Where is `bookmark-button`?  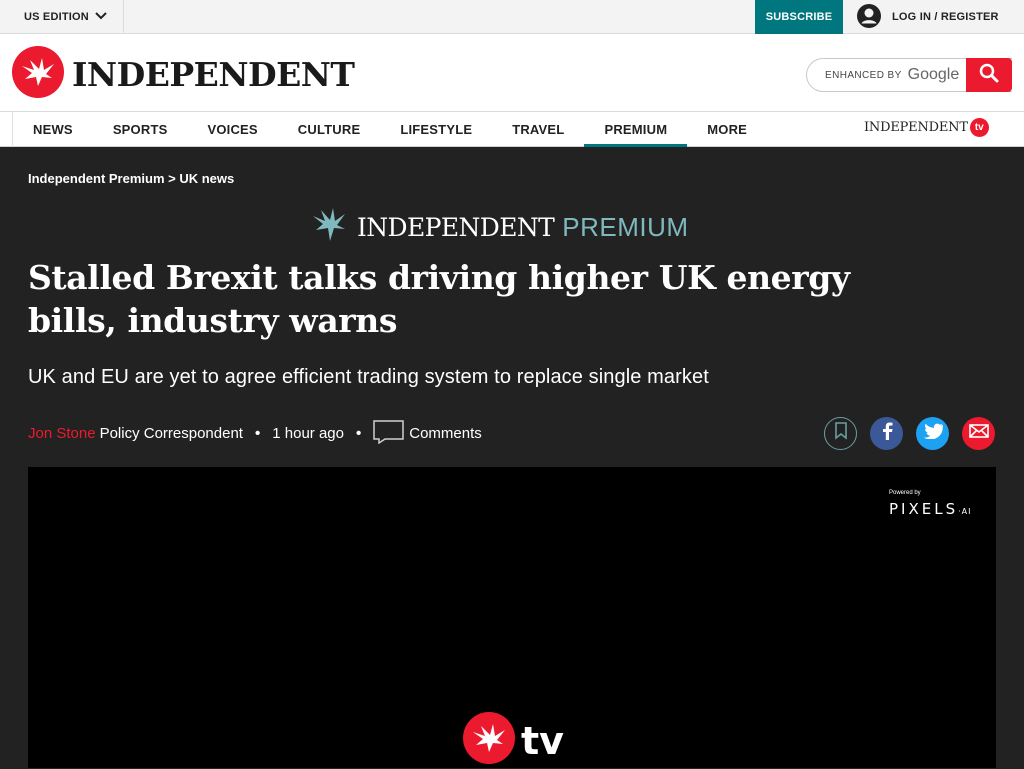
bookmark-button is located at coordinates (840, 433).